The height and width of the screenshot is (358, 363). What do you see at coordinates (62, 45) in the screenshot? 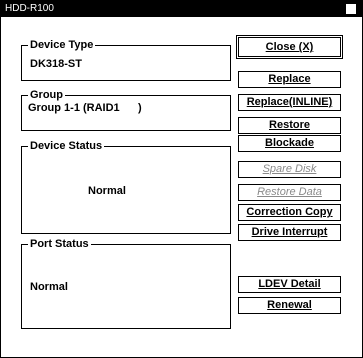
I see `device-type-label: Device Type` at bounding box center [62, 45].